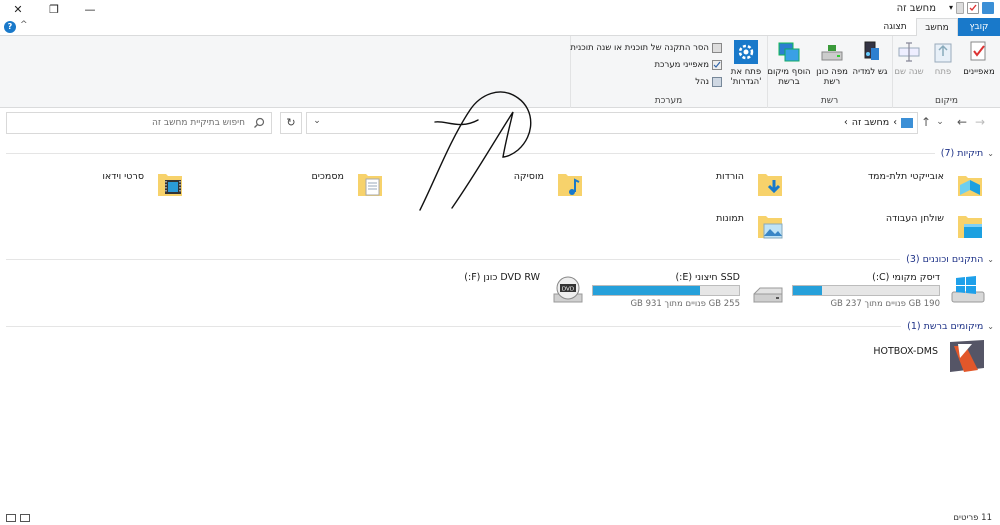  What do you see at coordinates (681, 65) in the screenshot?
I see `system-properties-label: מאפייני מערכת` at bounding box center [681, 65].